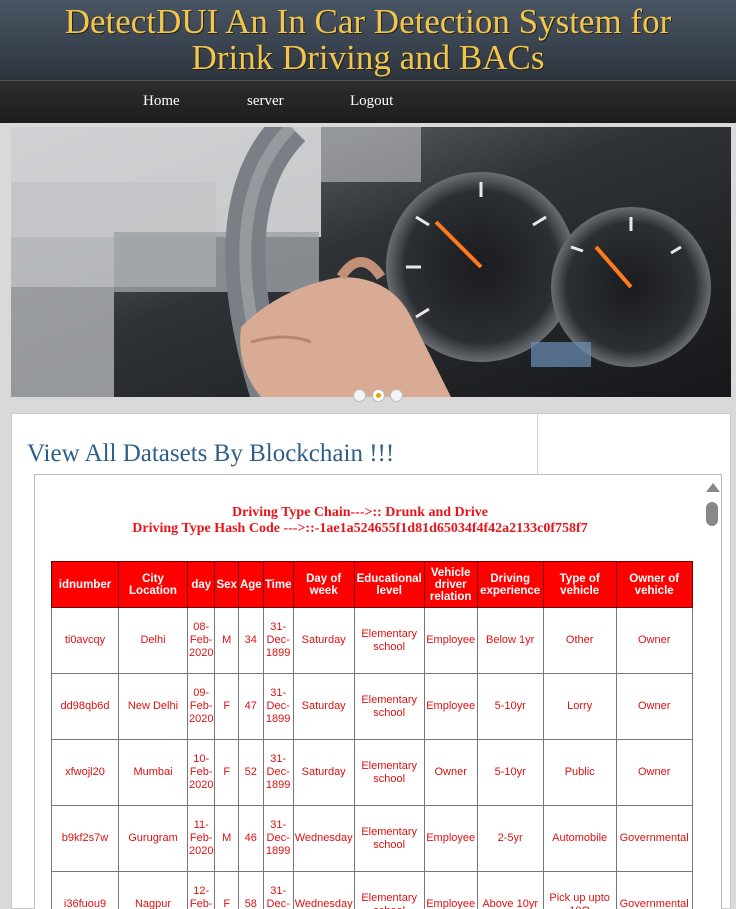  What do you see at coordinates (250, 706) in the screenshot?
I see `cell-age: 47` at bounding box center [250, 706].